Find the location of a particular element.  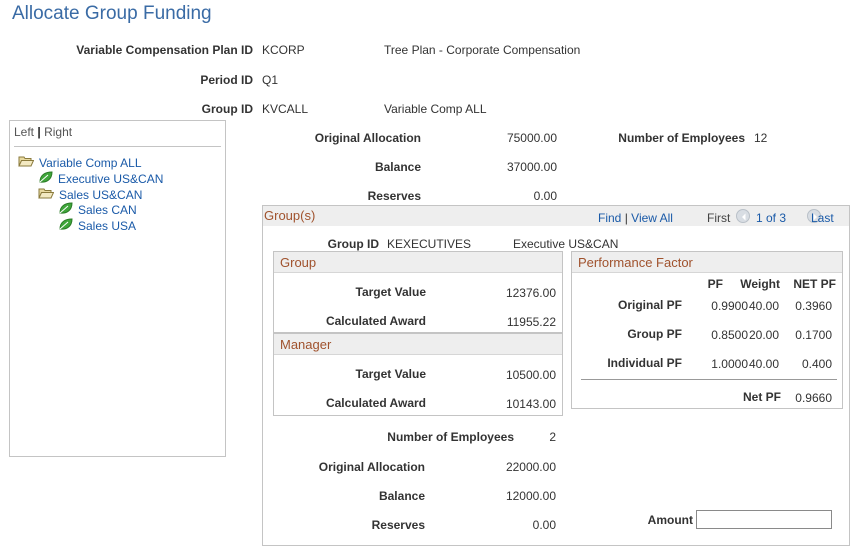

page-info: 1 of 3 is located at coordinates (771, 218).